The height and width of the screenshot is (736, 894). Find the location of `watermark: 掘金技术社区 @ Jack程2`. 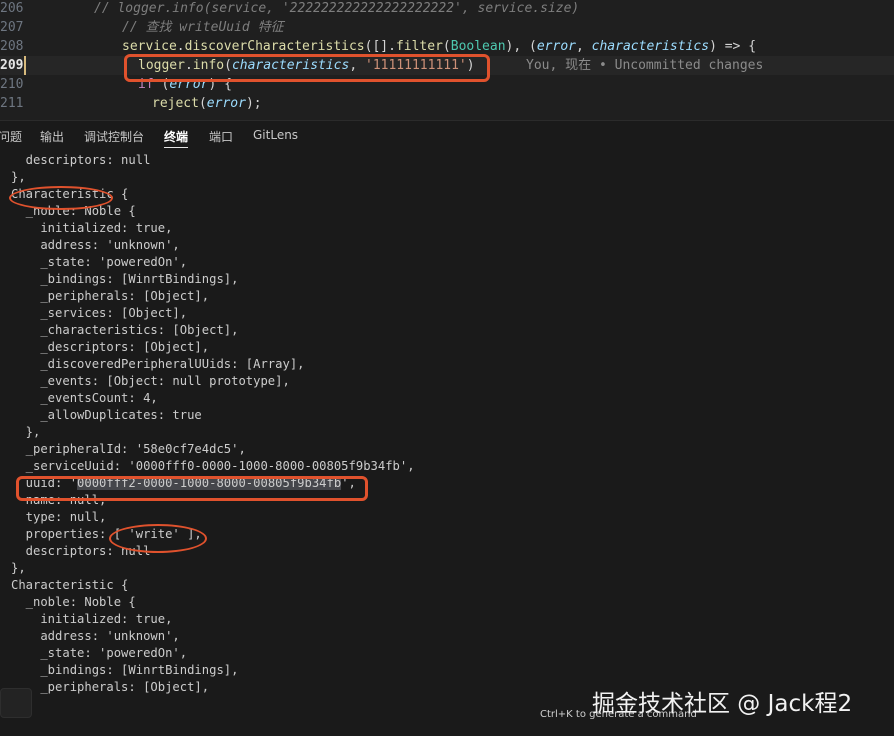

watermark: 掘金技术社区 @ Jack程2 is located at coordinates (722, 704).